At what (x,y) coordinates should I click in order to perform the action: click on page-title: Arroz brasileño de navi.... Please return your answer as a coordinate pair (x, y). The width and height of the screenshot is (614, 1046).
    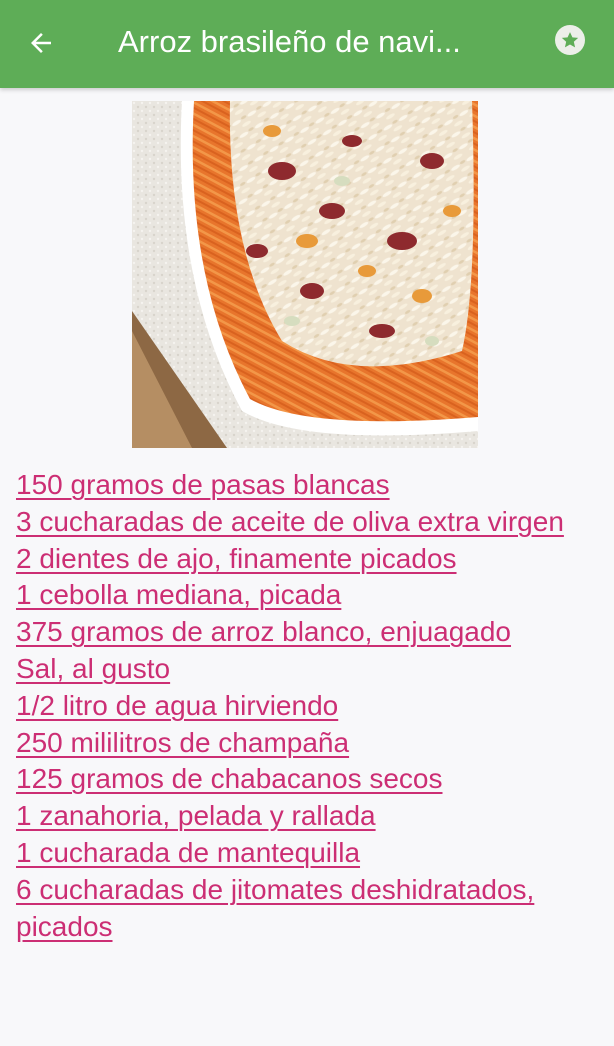
    Looking at the image, I should click on (289, 41).